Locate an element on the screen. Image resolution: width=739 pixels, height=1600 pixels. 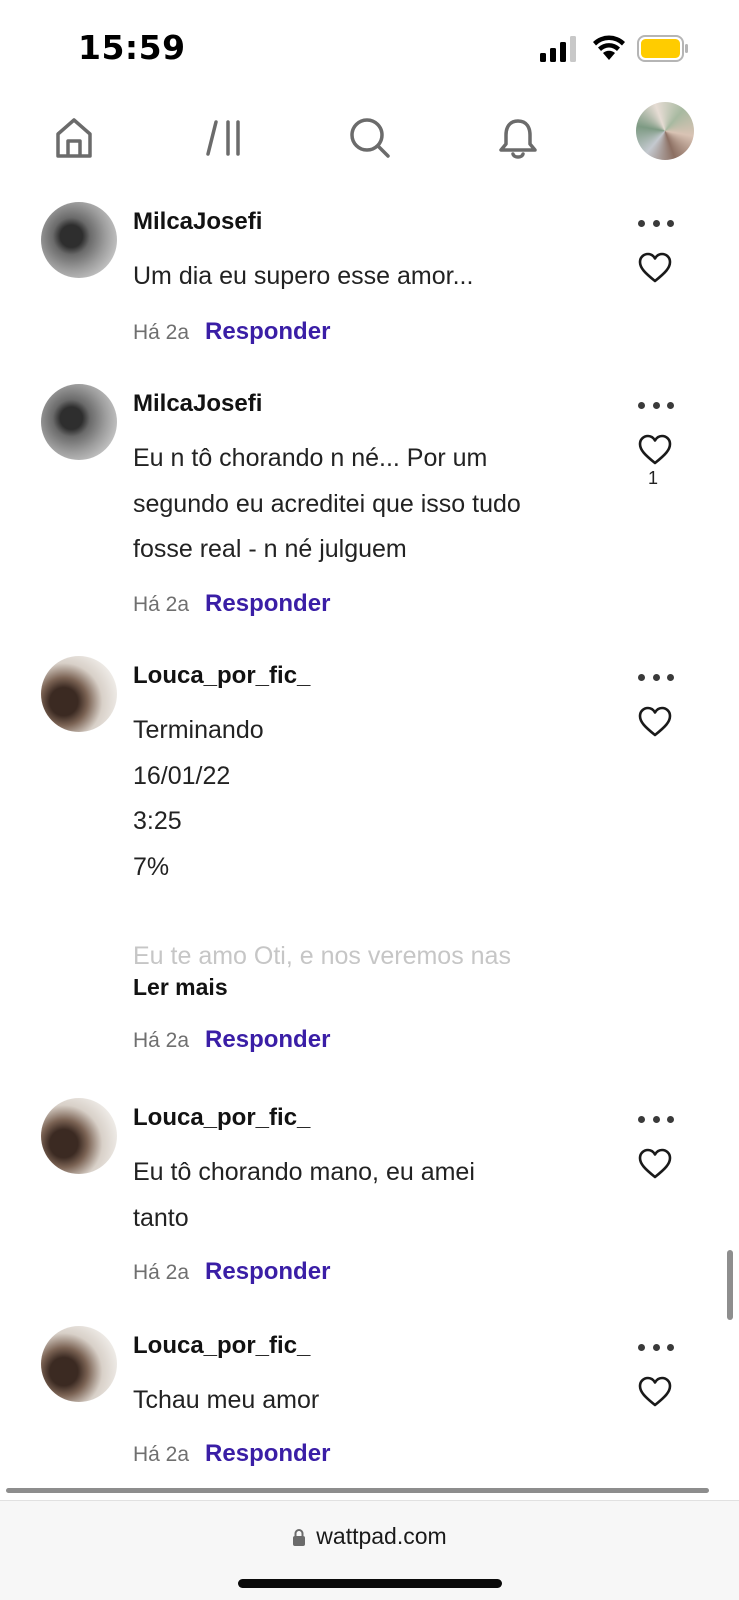
bell-icon is located at coordinates (518, 138).